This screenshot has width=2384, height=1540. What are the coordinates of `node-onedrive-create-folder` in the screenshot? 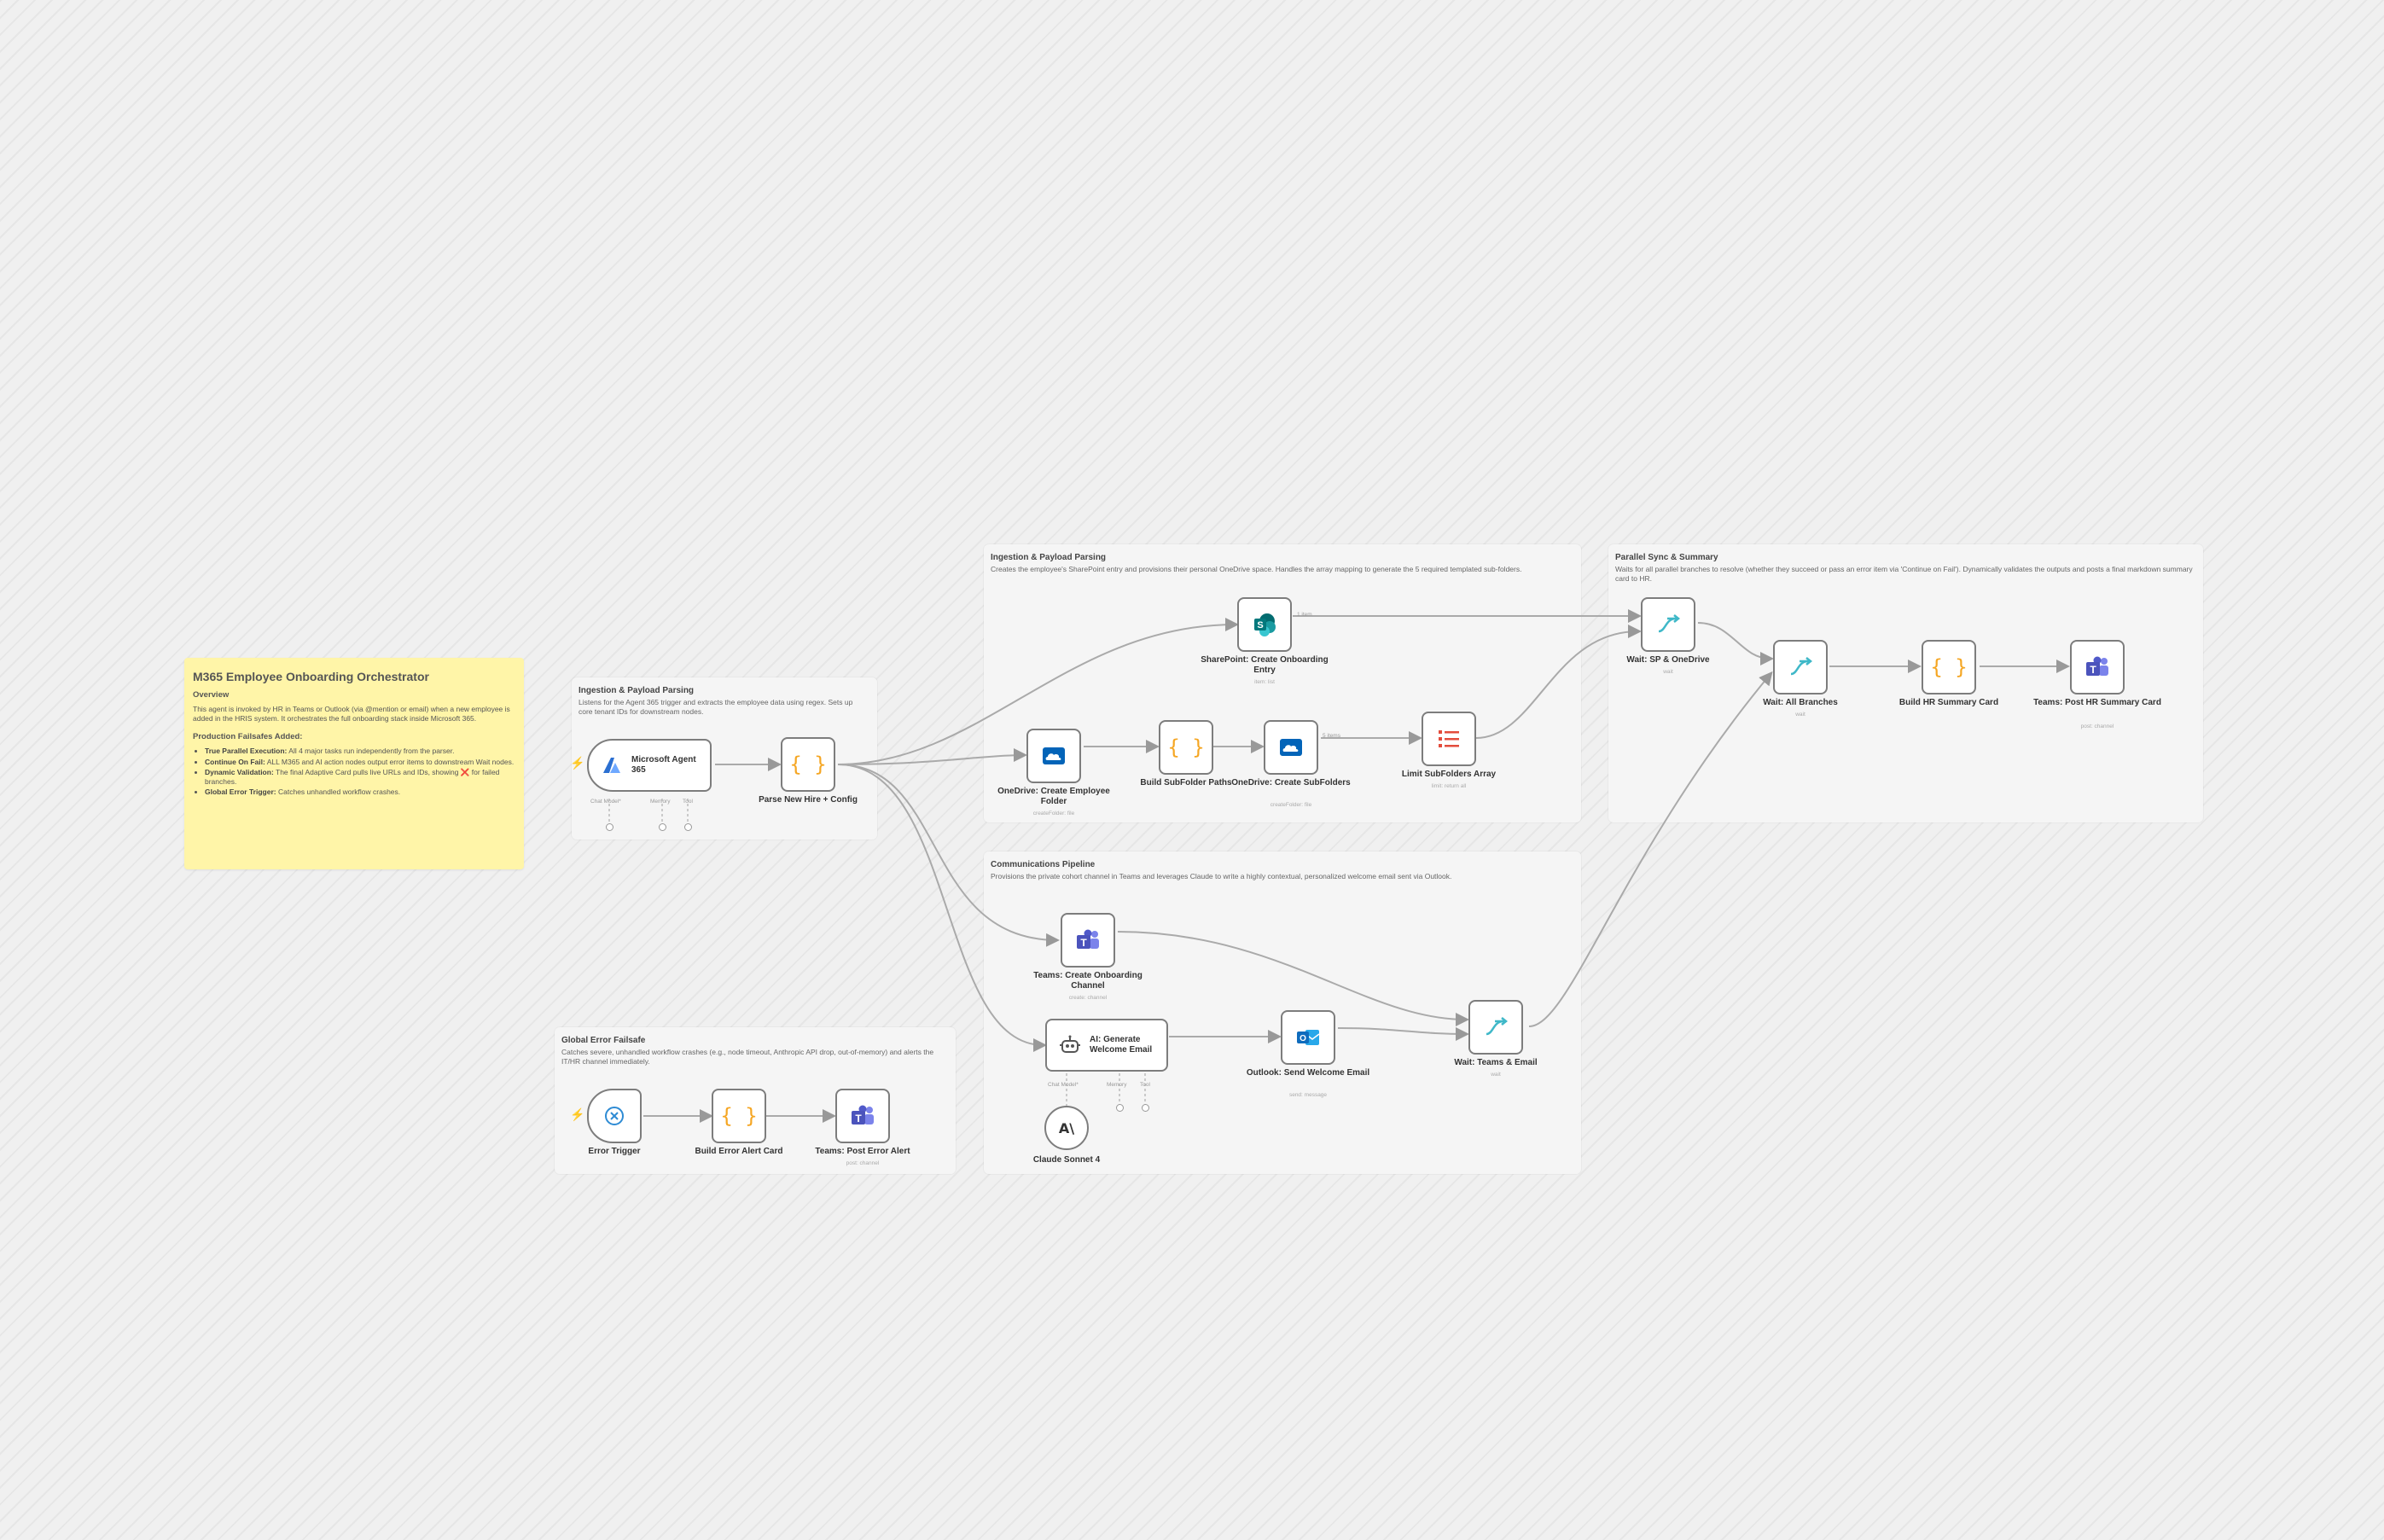 It's located at (1054, 756).